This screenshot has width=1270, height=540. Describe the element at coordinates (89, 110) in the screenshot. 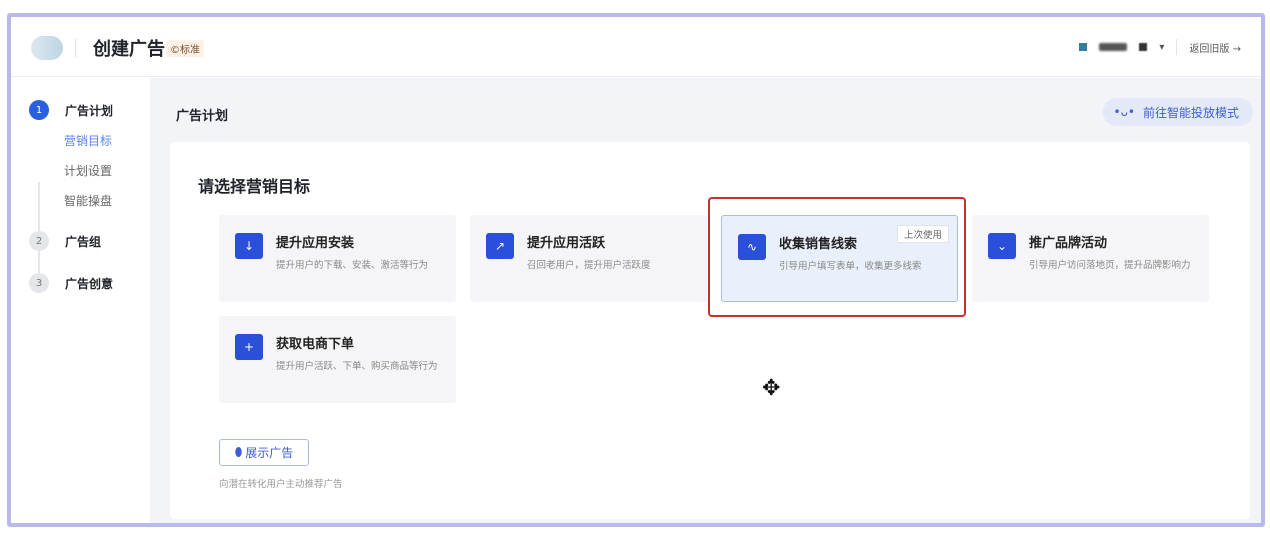

I see `step-label: 广告计划` at that location.